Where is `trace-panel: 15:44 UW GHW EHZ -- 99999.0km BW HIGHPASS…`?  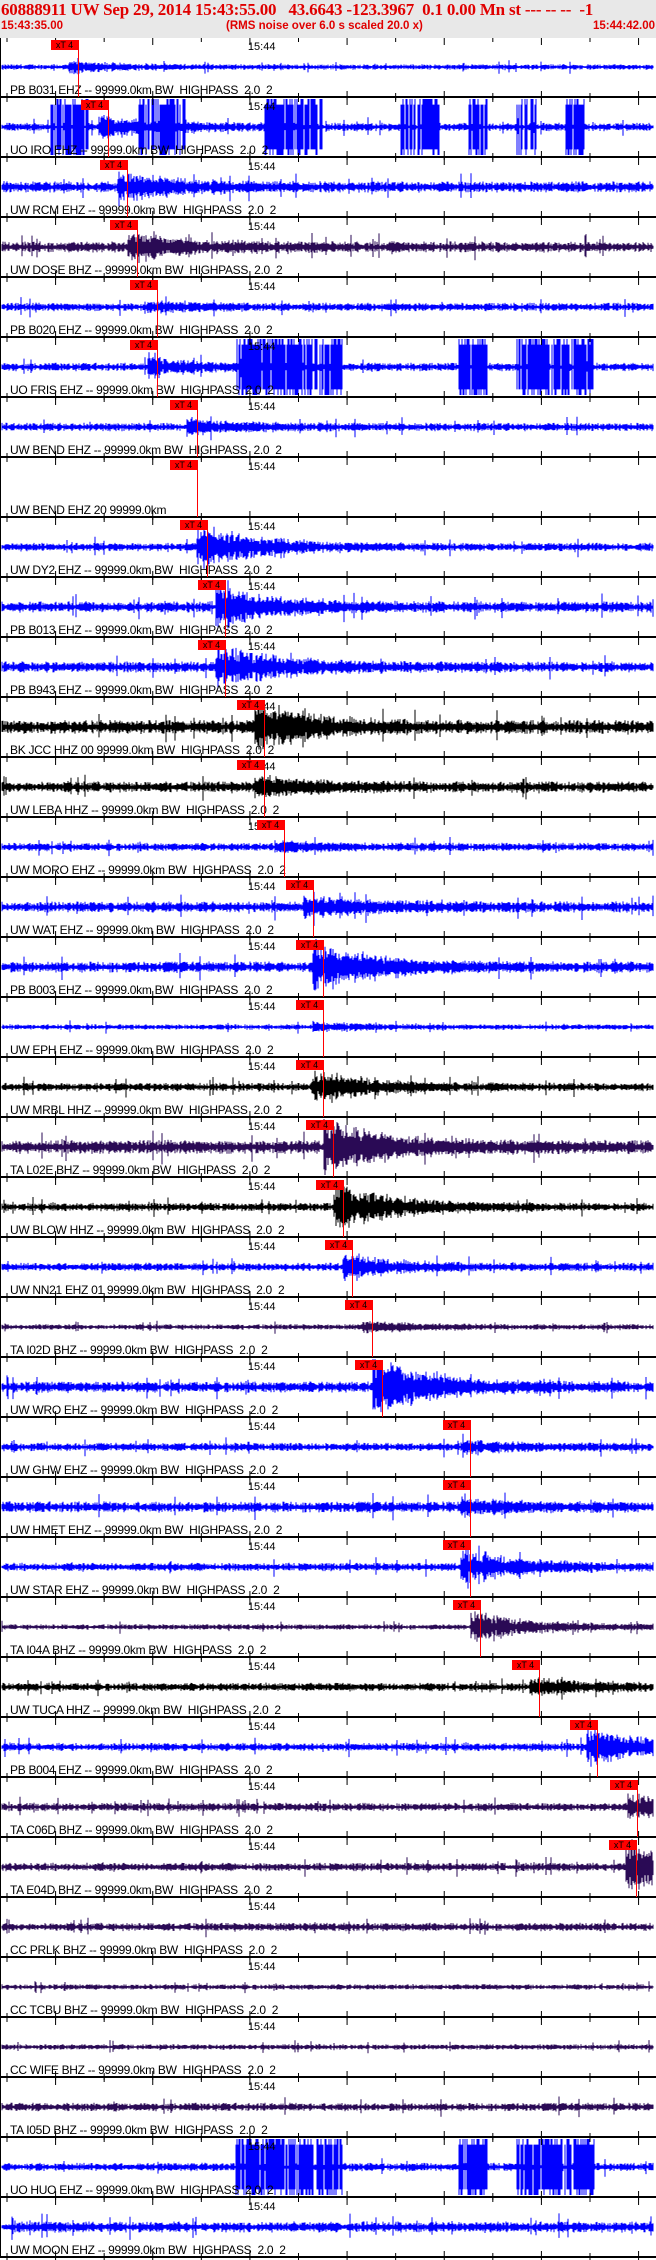 trace-panel: 15:44 UW GHW EHZ -- 99999.0km BW HIGHPASS… is located at coordinates (328, 1449).